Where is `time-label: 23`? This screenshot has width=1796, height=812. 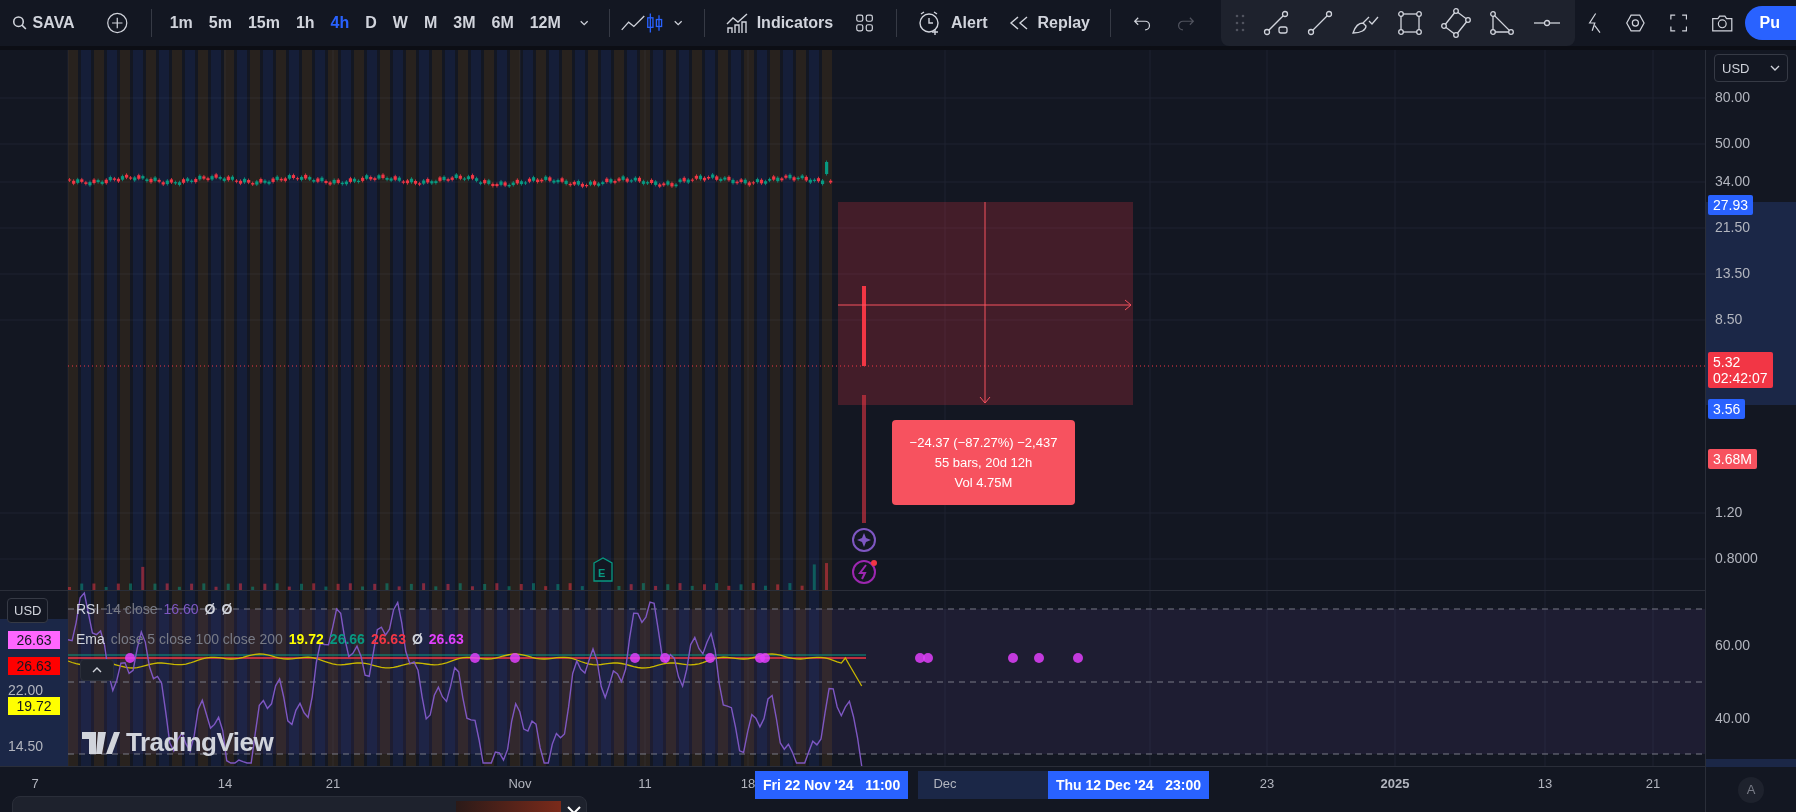 time-label: 23 is located at coordinates (1267, 783).